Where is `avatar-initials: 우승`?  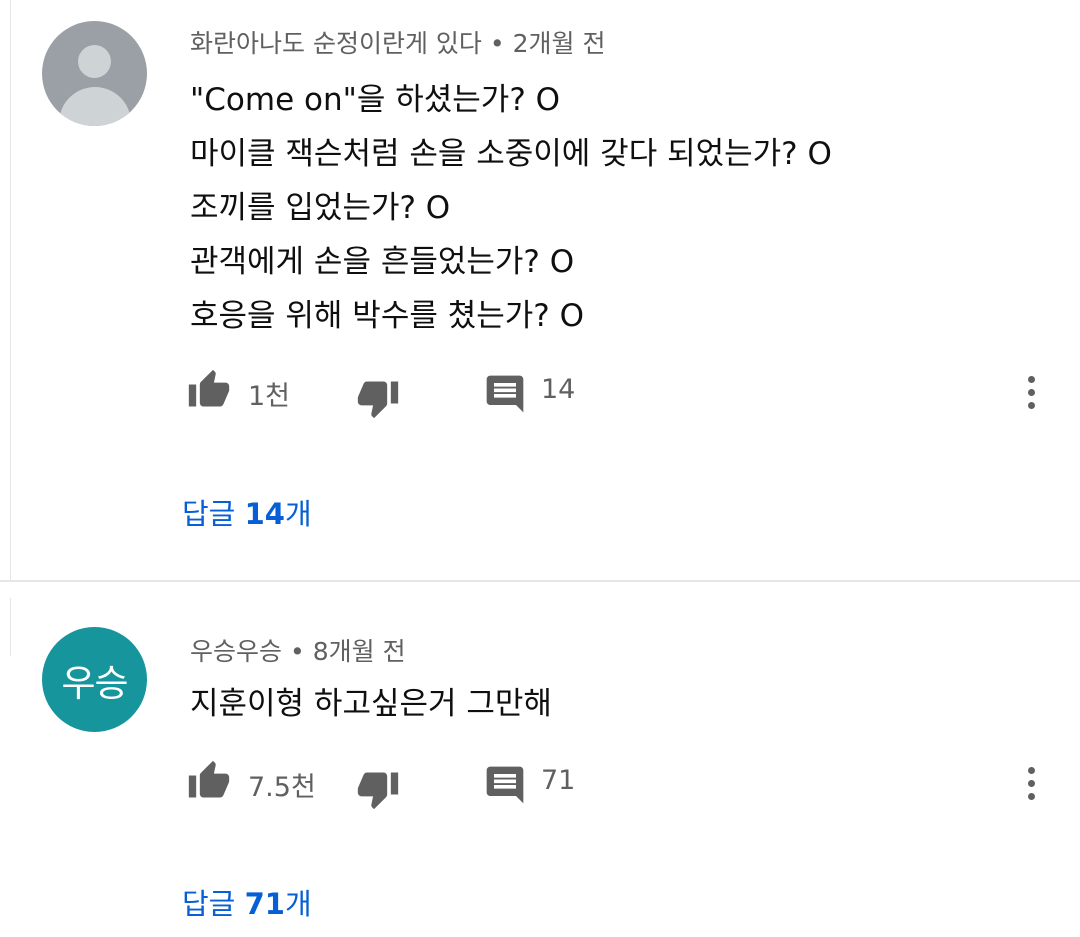 avatar-initials: 우승 is located at coordinates (94, 683).